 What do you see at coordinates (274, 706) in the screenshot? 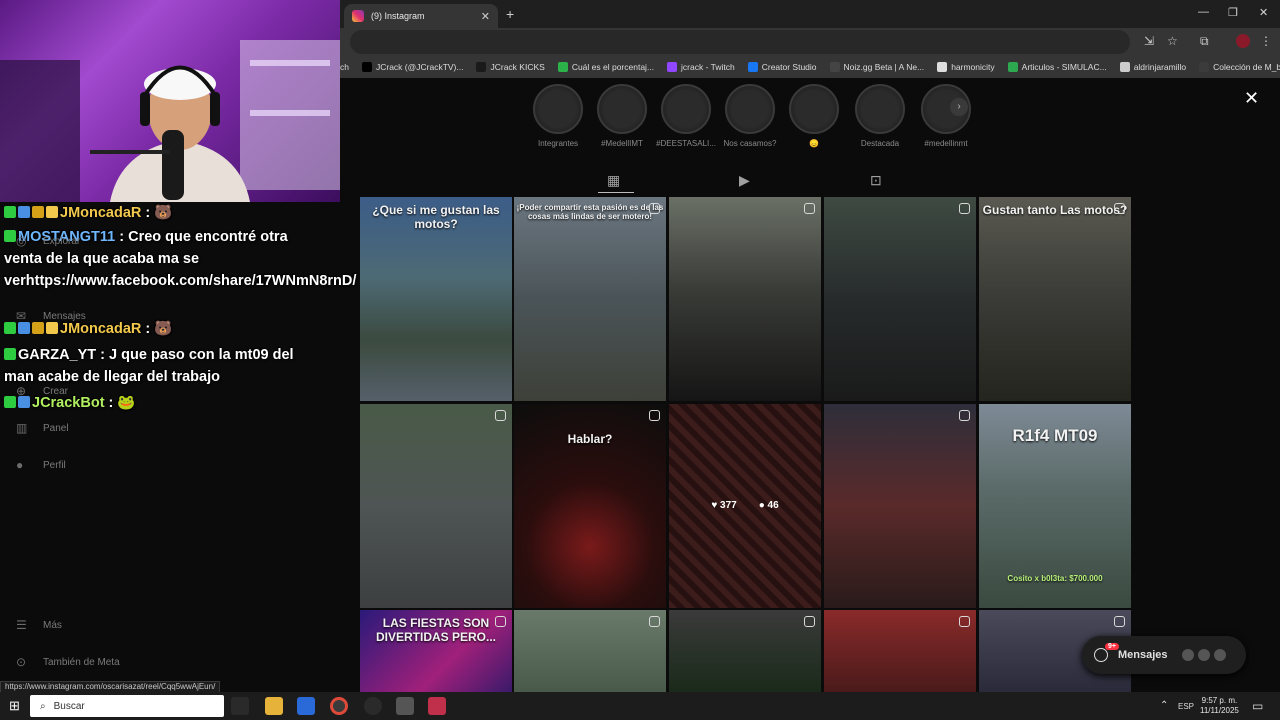
I see `file-explorer-icon` at bounding box center [274, 706].